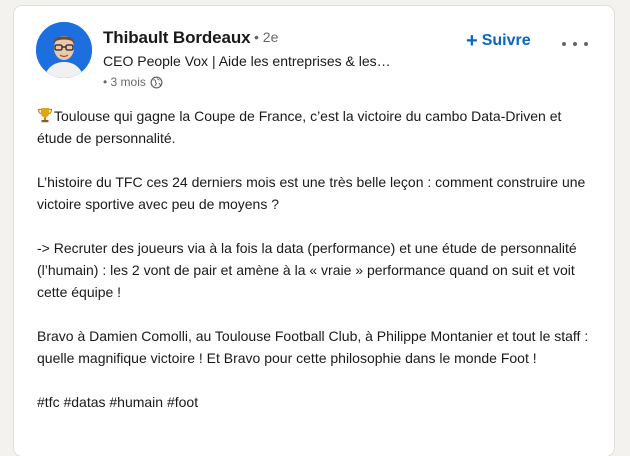  I want to click on author-name: Thibault Bordeaux, so click(177, 38).